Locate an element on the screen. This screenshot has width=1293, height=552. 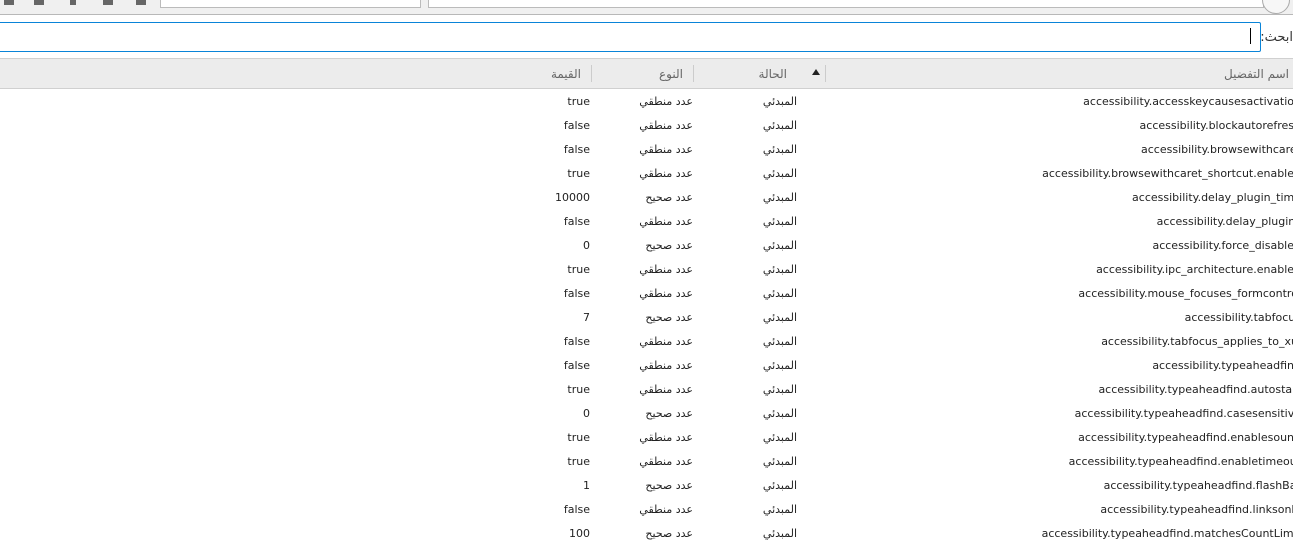
pref-name: accessibility.typeaheadfind.enablesound is located at coordinates (1185, 437).